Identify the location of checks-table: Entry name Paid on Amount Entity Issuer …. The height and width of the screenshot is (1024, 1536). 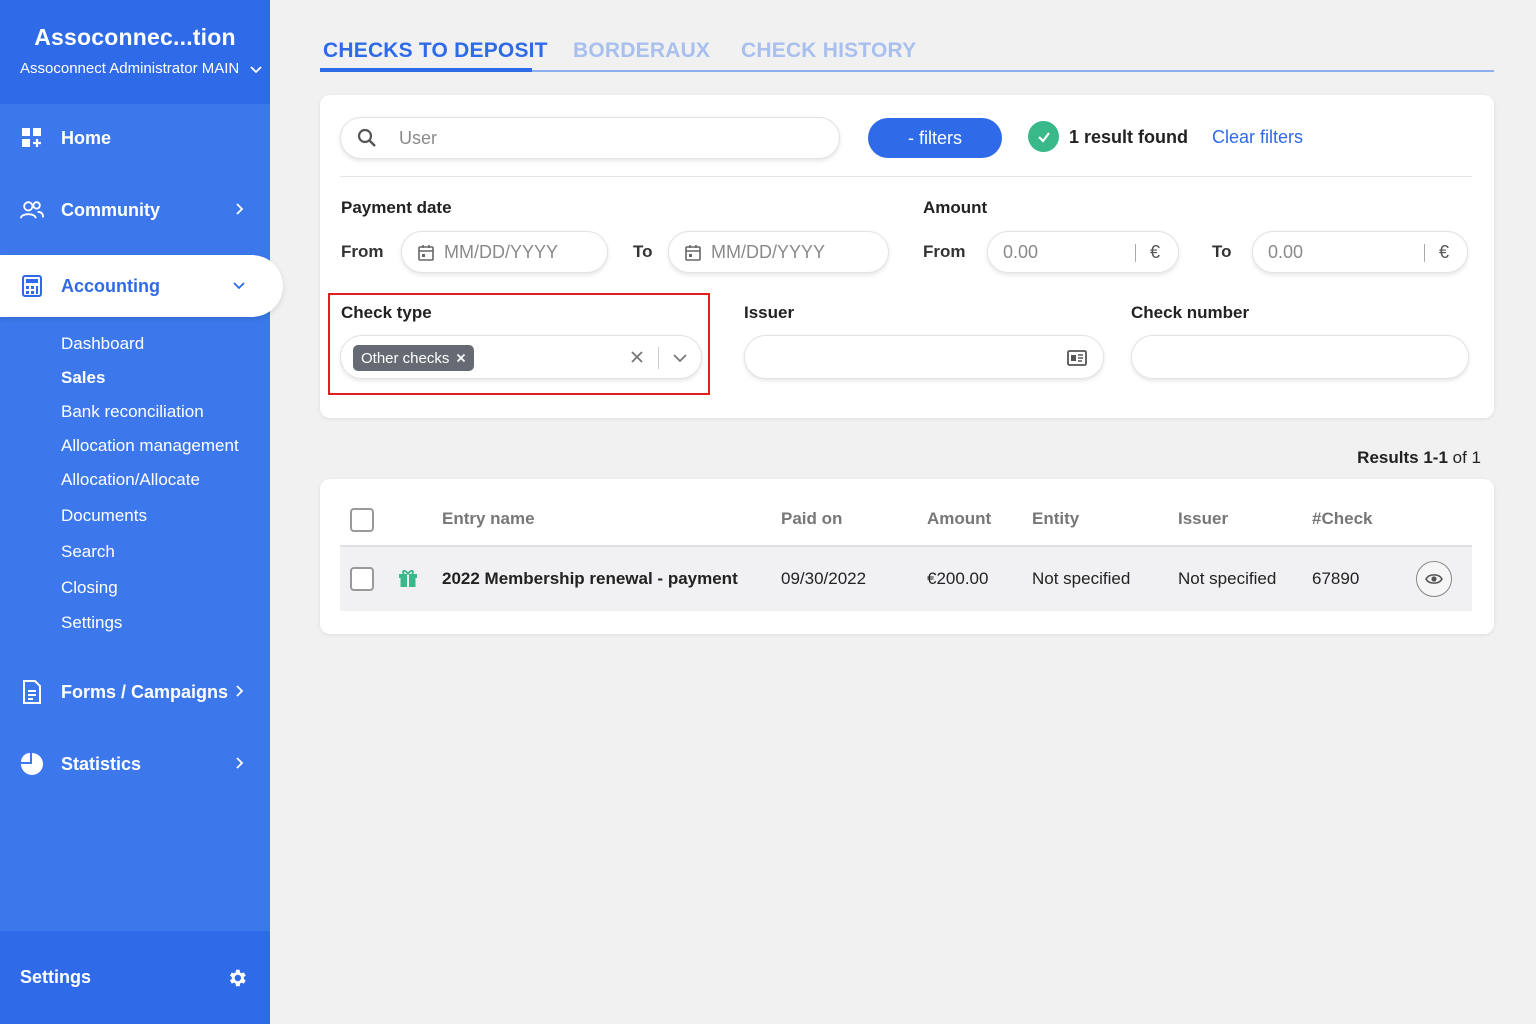
(907, 556).